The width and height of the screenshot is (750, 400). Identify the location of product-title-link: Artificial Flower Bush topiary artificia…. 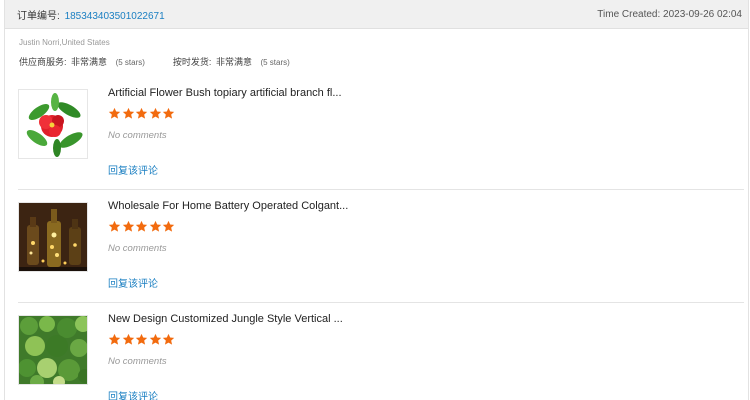
(225, 93).